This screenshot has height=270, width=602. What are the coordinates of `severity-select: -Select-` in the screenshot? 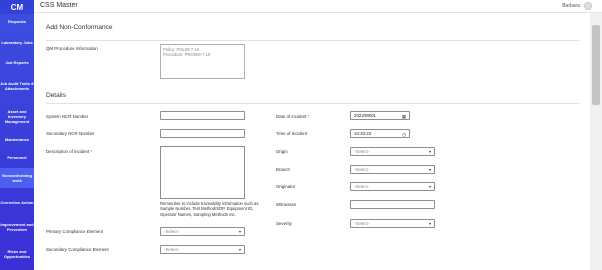 It's located at (392, 223).